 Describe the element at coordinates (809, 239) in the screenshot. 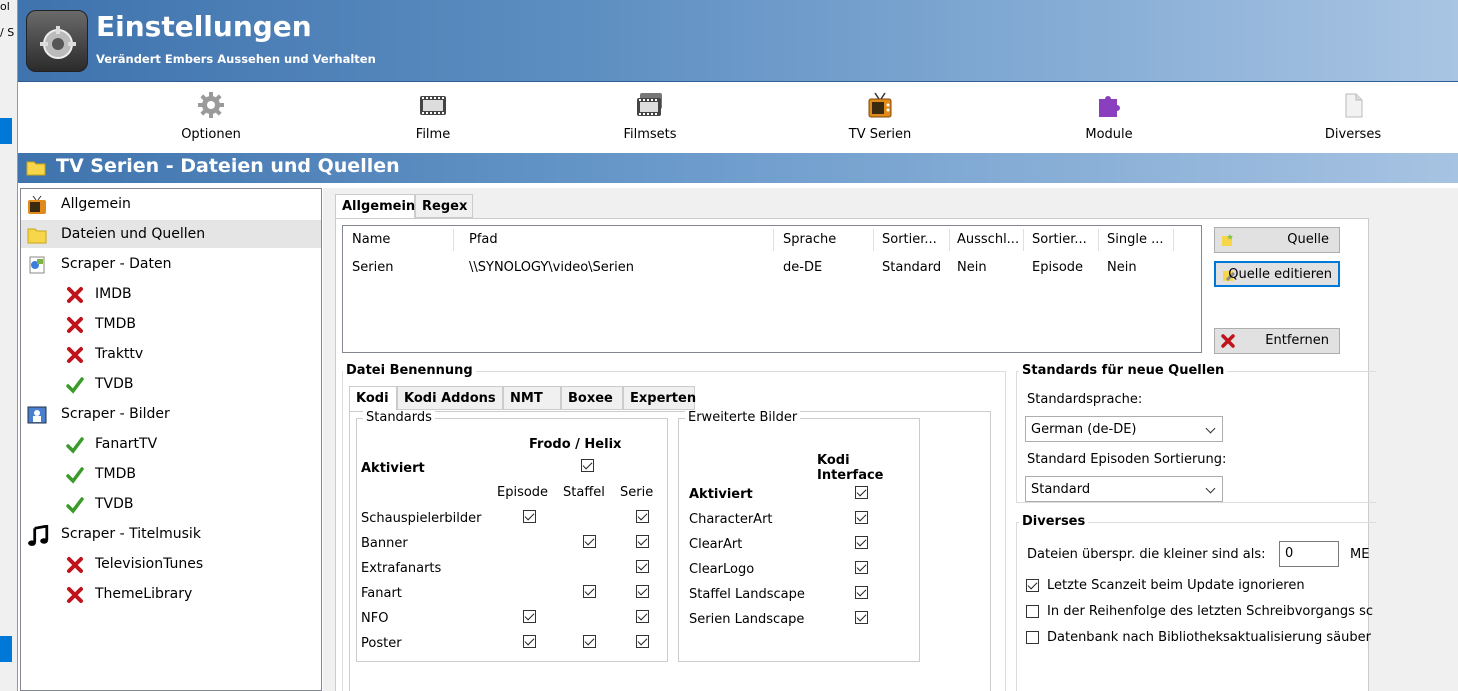

I see `column-header: Sprache` at that location.